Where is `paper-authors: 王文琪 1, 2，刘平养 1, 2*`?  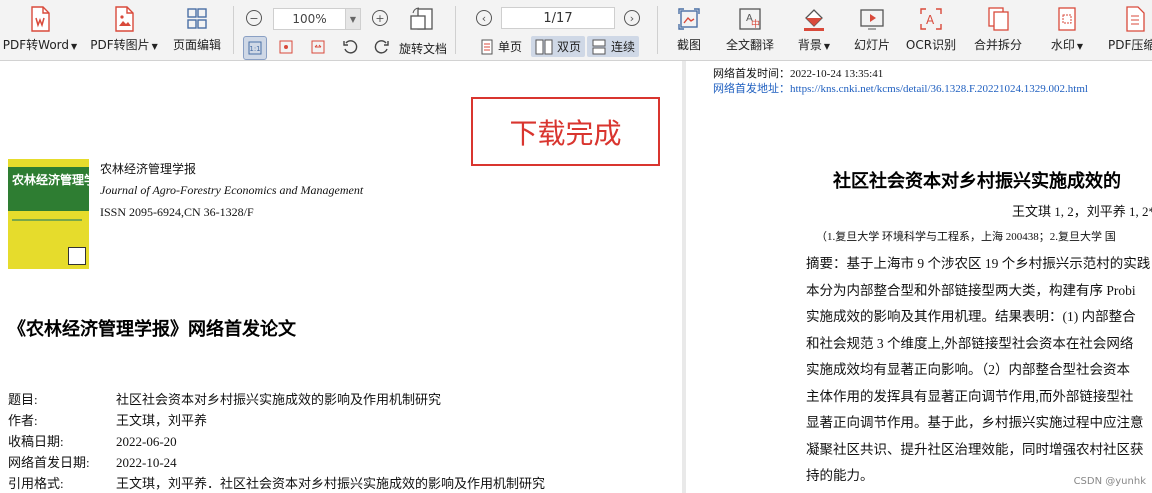
paper-authors: 王文琪 1, 2，刘平养 1, 2* is located at coordinates (1082, 211).